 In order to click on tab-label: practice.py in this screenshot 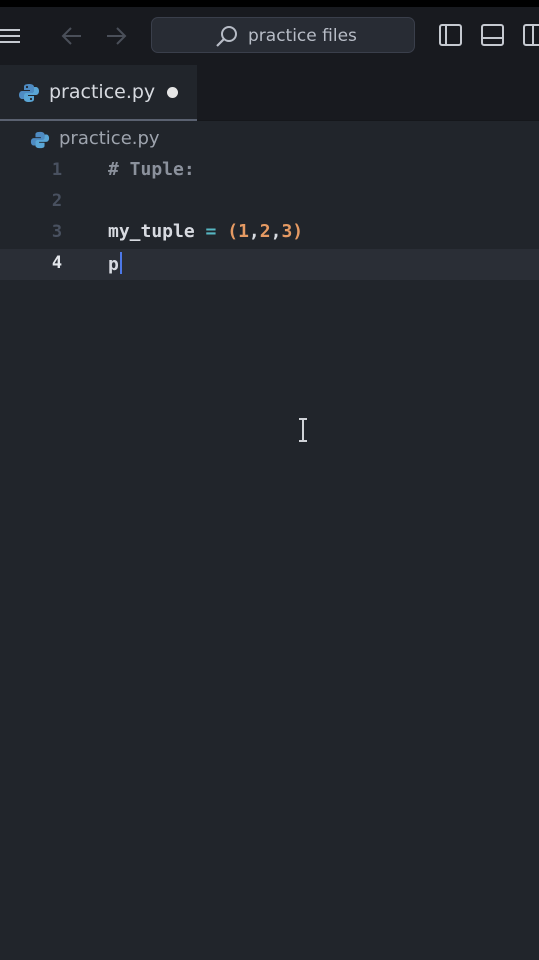, I will do `click(102, 92)`.